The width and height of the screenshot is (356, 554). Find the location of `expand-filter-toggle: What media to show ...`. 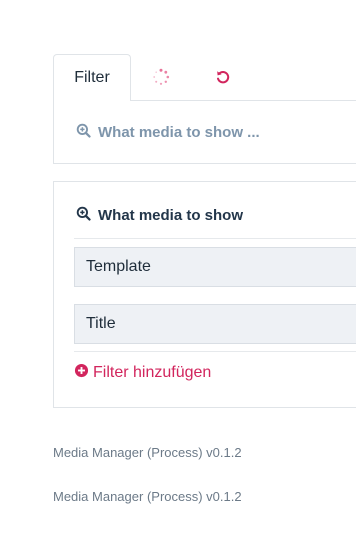

expand-filter-toggle: What media to show ... is located at coordinates (168, 132).